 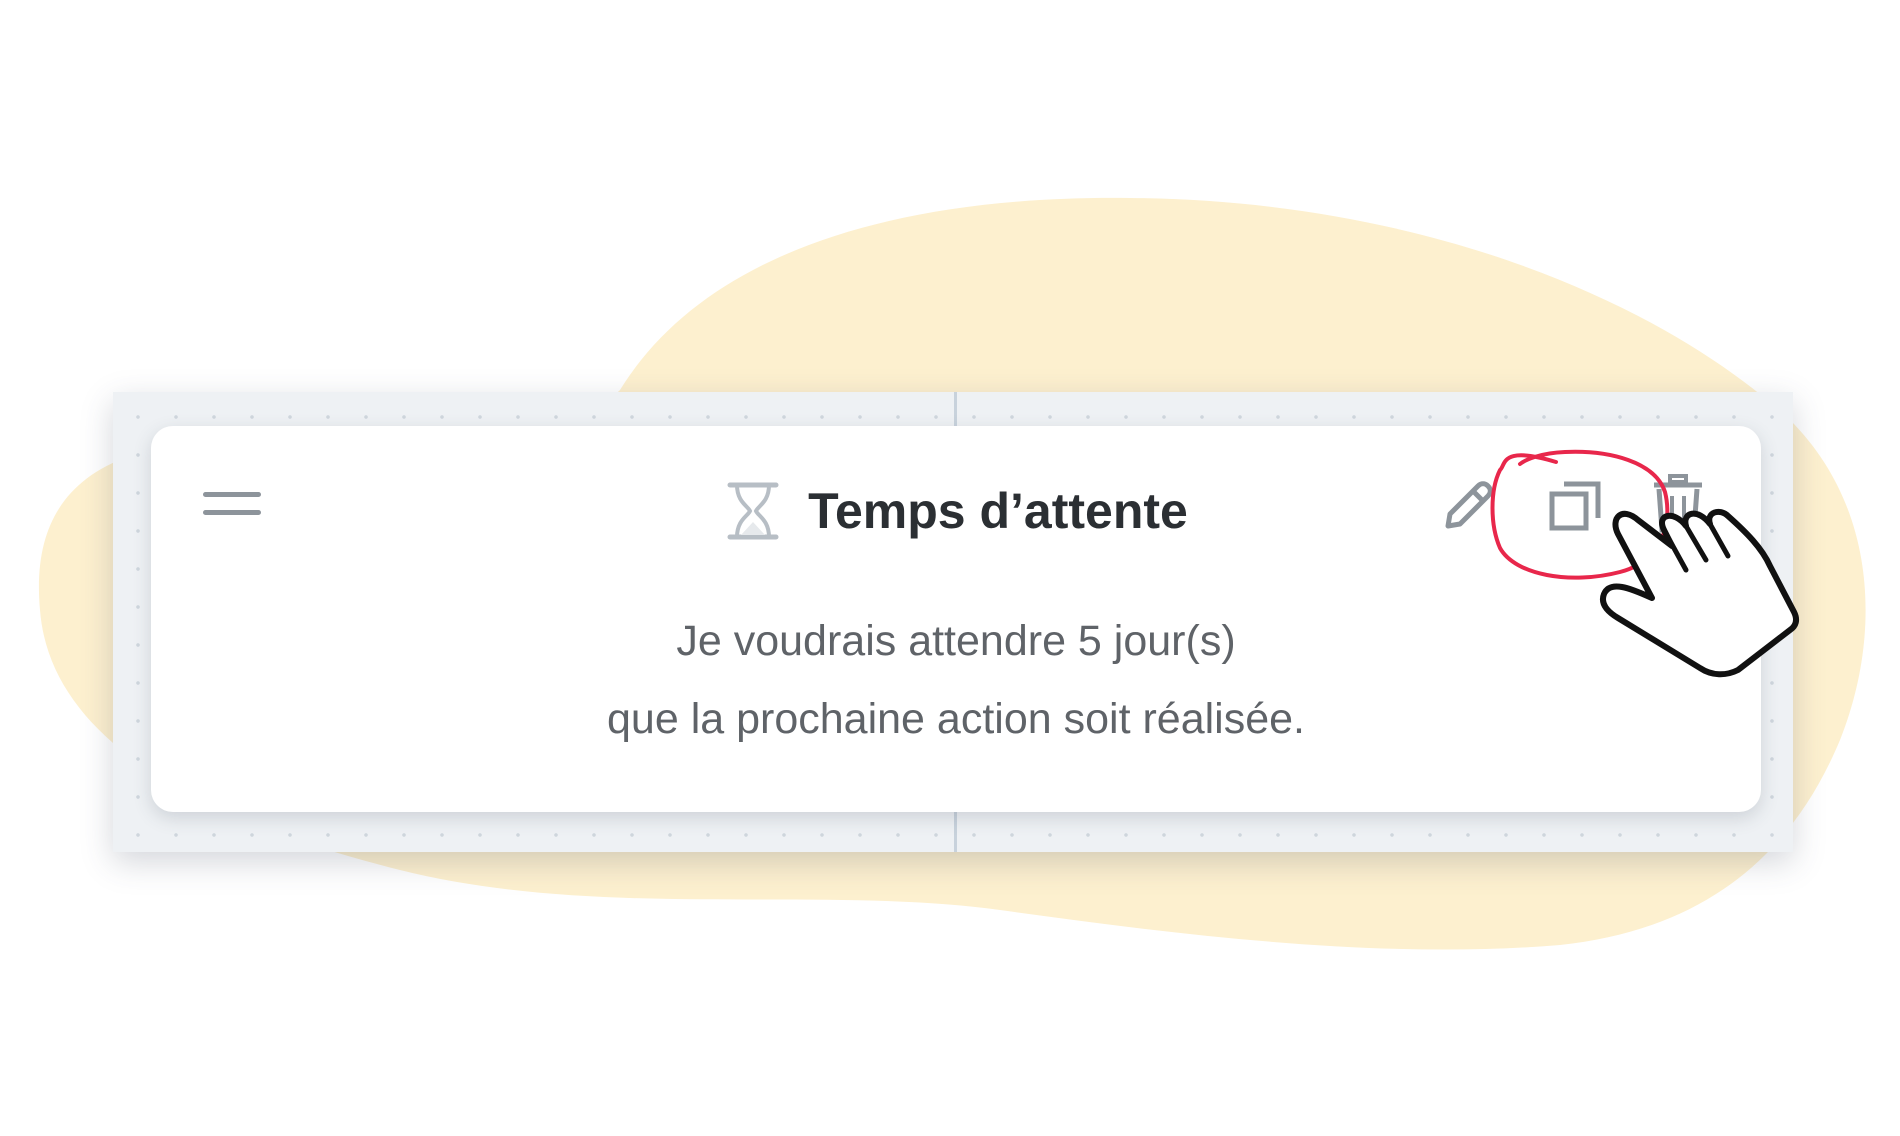 What do you see at coordinates (1468, 506) in the screenshot?
I see `pencil-icon` at bounding box center [1468, 506].